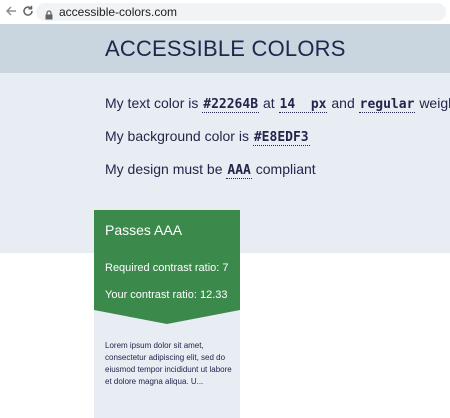 This screenshot has width=450, height=418. Describe the element at coordinates (177, 136) in the screenshot. I see `bg-color-prefix: My background color is` at that location.